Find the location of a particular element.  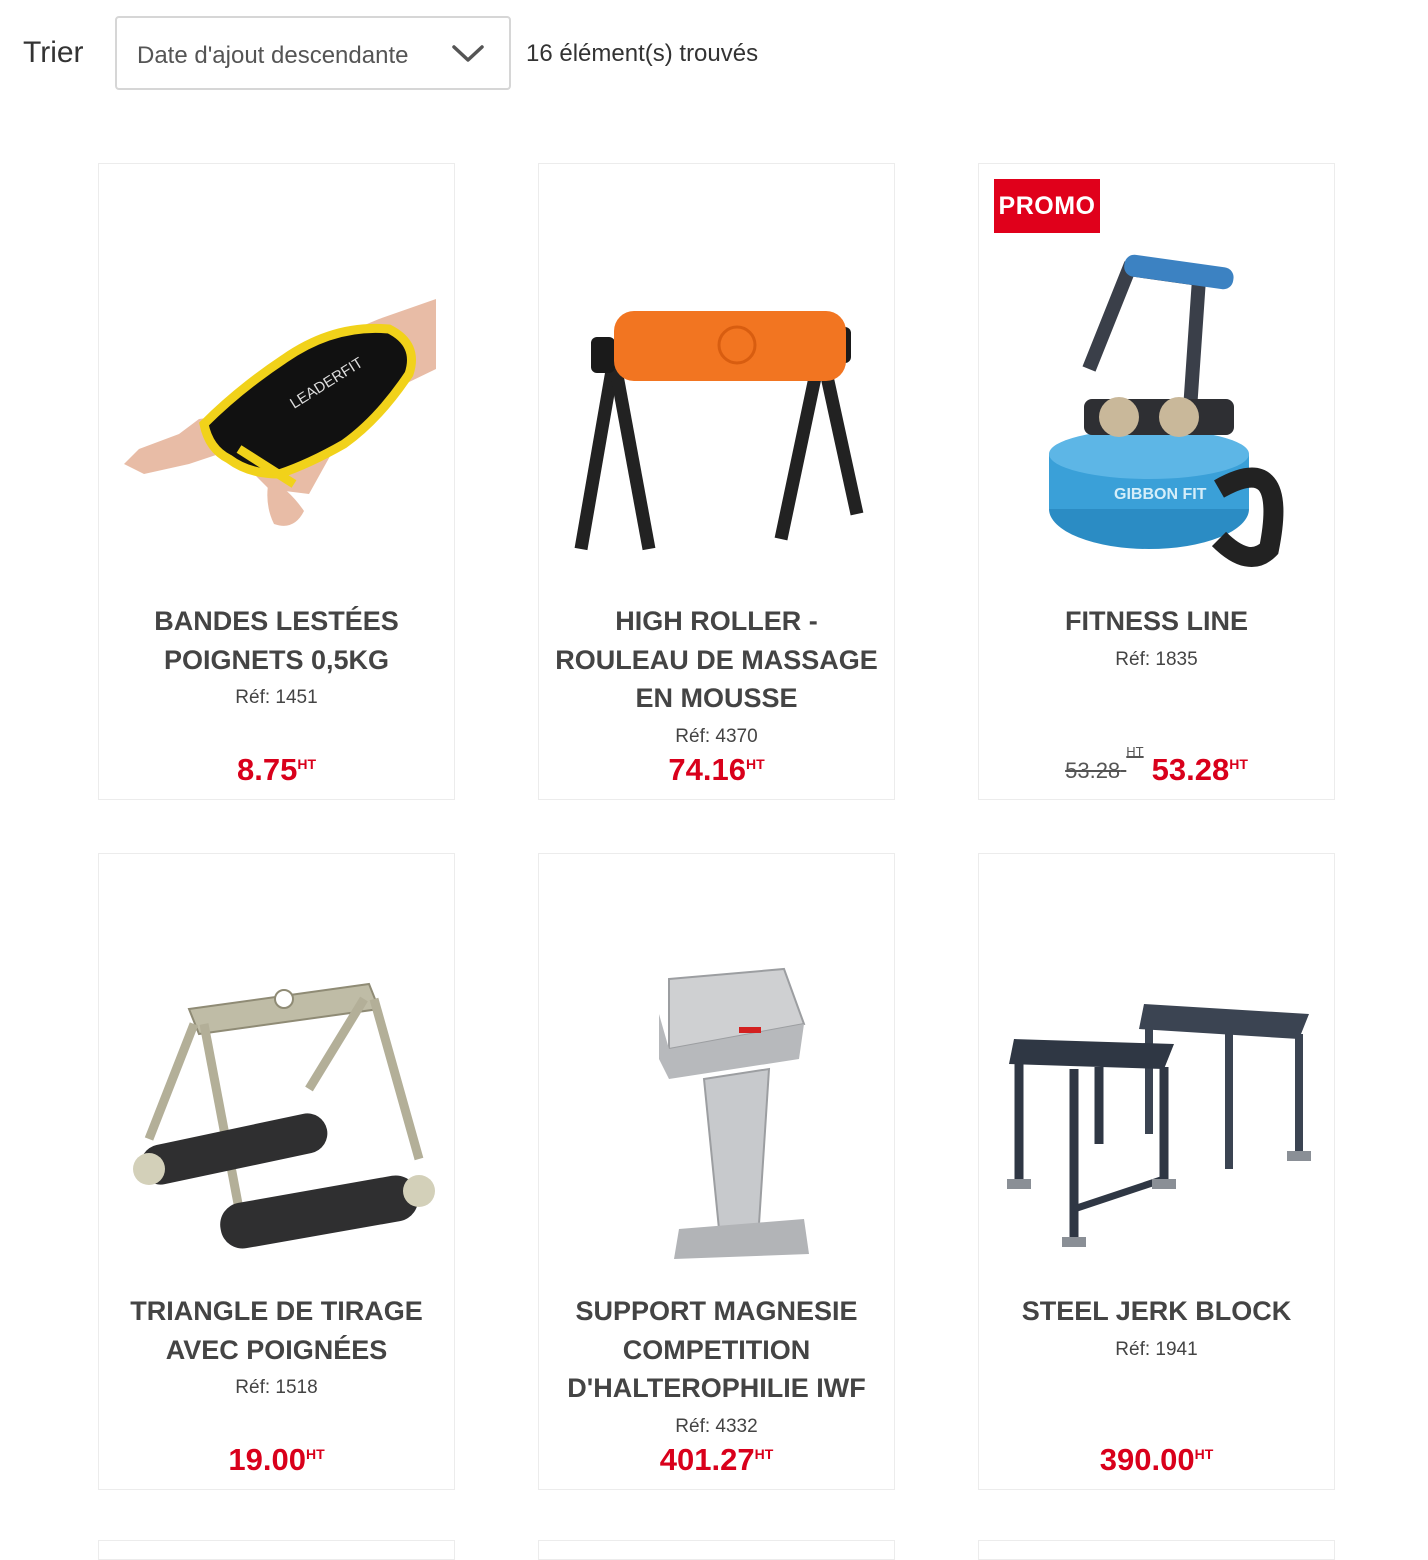

product-price: 53.28 HT53.28HT is located at coordinates (1156, 765).